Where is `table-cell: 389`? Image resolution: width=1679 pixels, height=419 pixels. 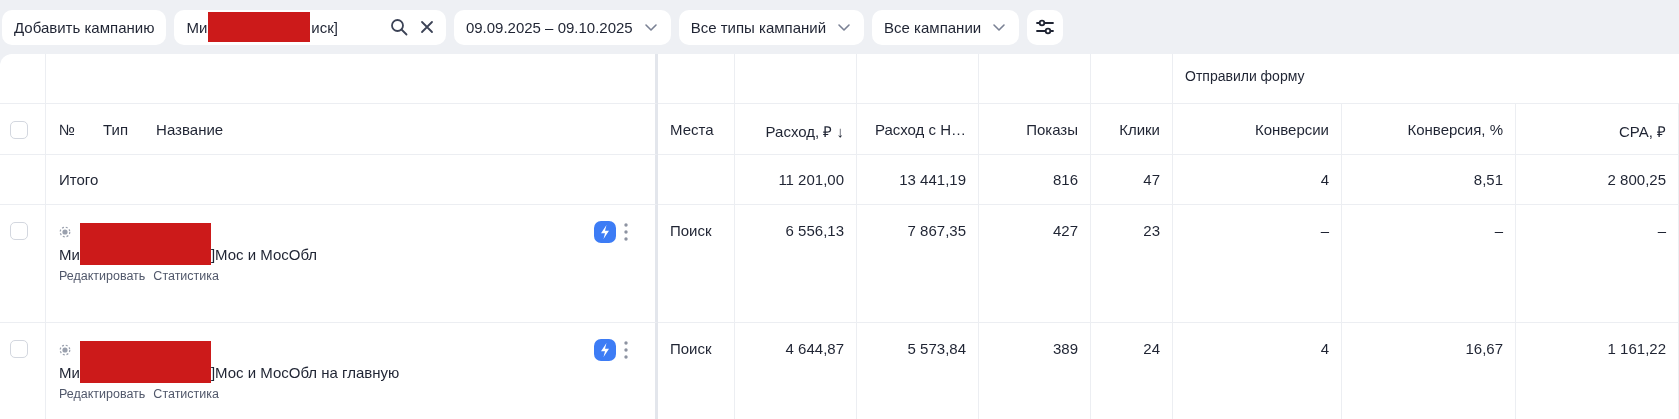 table-cell: 389 is located at coordinates (1065, 348).